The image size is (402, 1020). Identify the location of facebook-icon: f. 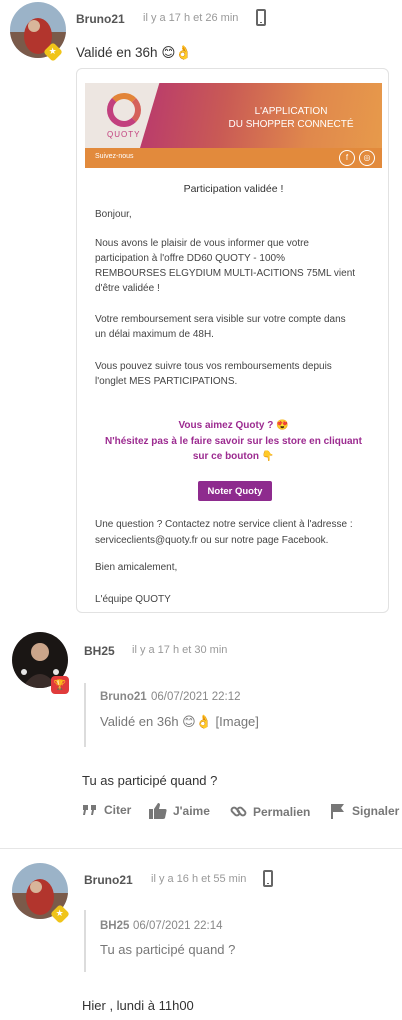
(347, 158).